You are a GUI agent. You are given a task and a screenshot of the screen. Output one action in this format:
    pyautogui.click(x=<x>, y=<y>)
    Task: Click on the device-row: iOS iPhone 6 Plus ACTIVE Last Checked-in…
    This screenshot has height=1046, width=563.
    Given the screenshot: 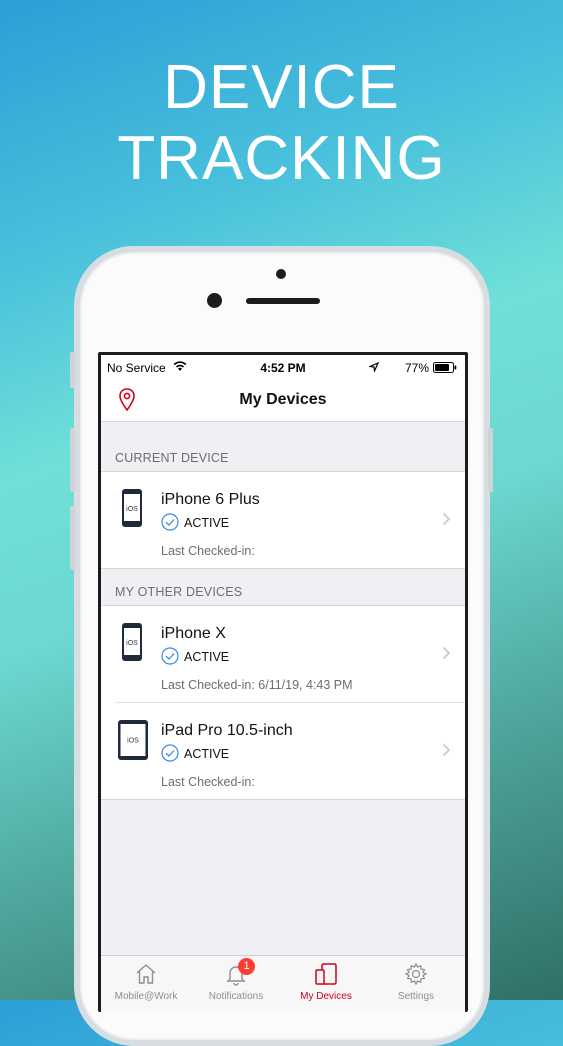 What is the action you would take?
    pyautogui.click(x=283, y=520)
    